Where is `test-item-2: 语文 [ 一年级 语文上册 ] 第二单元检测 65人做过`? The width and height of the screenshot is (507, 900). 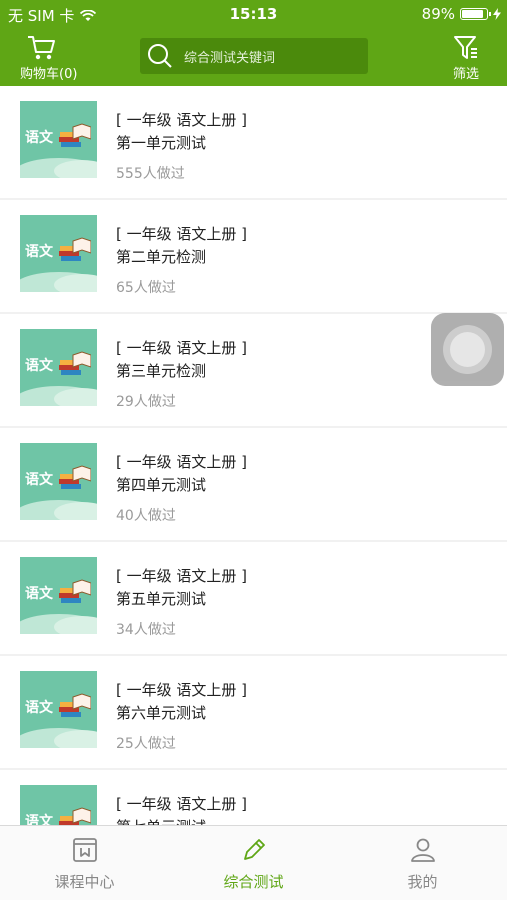
test-item-2: 语文 [ 一年级 语文上册 ] 第二单元检测 65人做过 is located at coordinates (253, 256).